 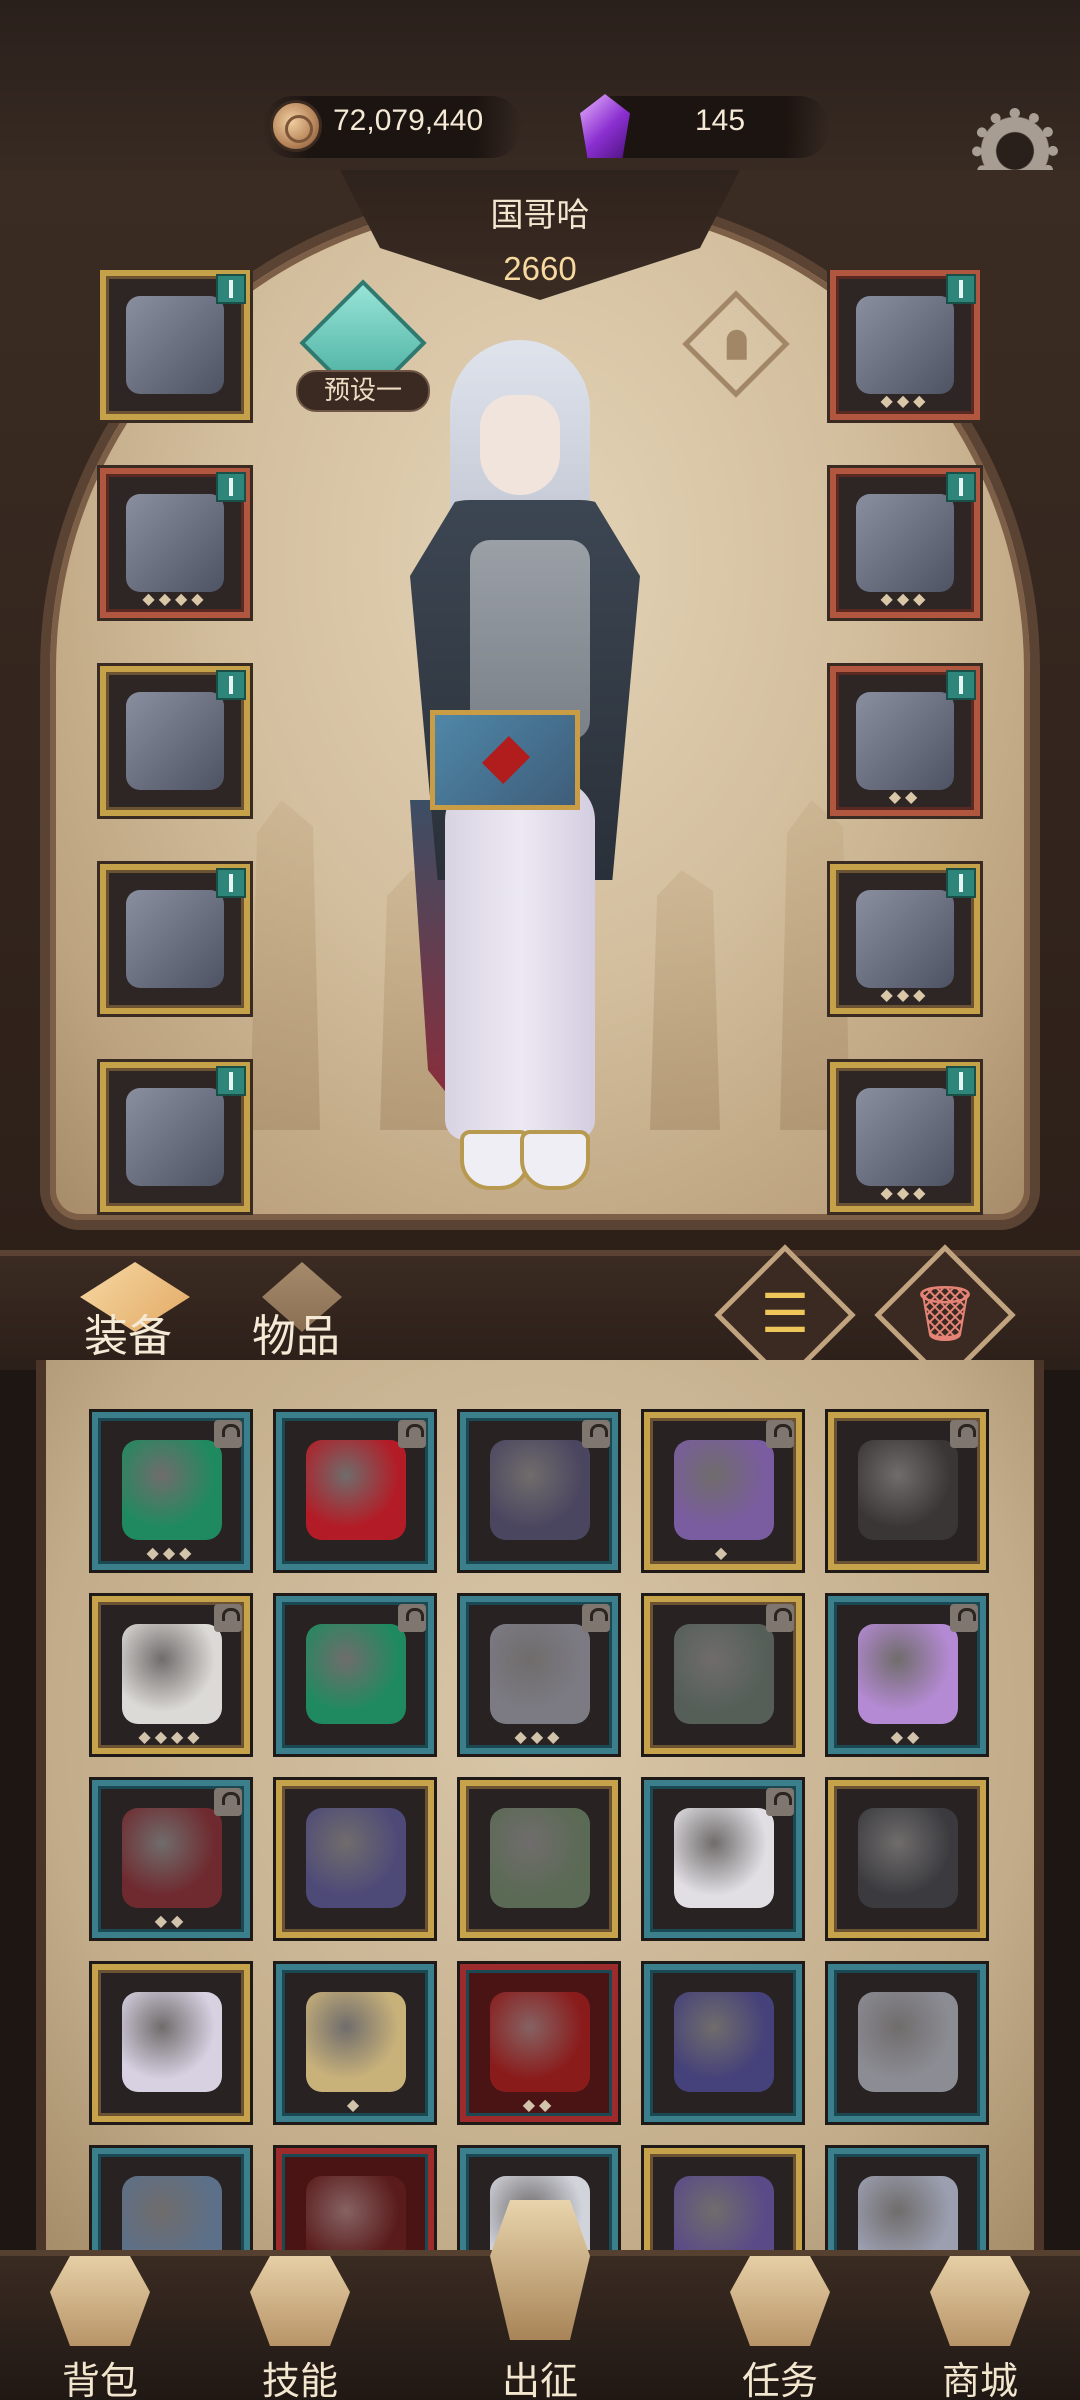 I want to click on coin-icon, so click(x=296, y=126).